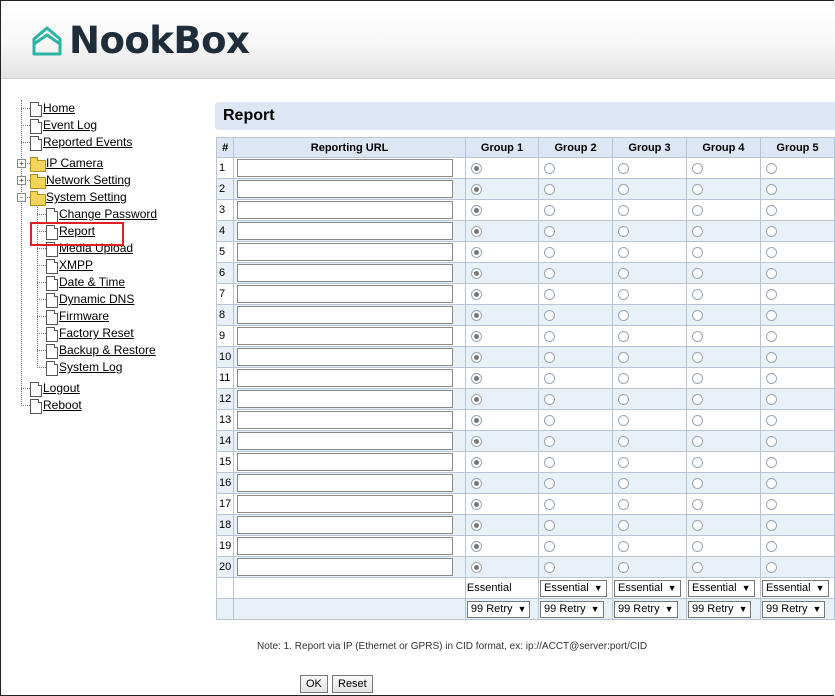 This screenshot has height=696, width=835. What do you see at coordinates (88, 180) in the screenshot?
I see `nav-item-network-setting: Network Setting` at bounding box center [88, 180].